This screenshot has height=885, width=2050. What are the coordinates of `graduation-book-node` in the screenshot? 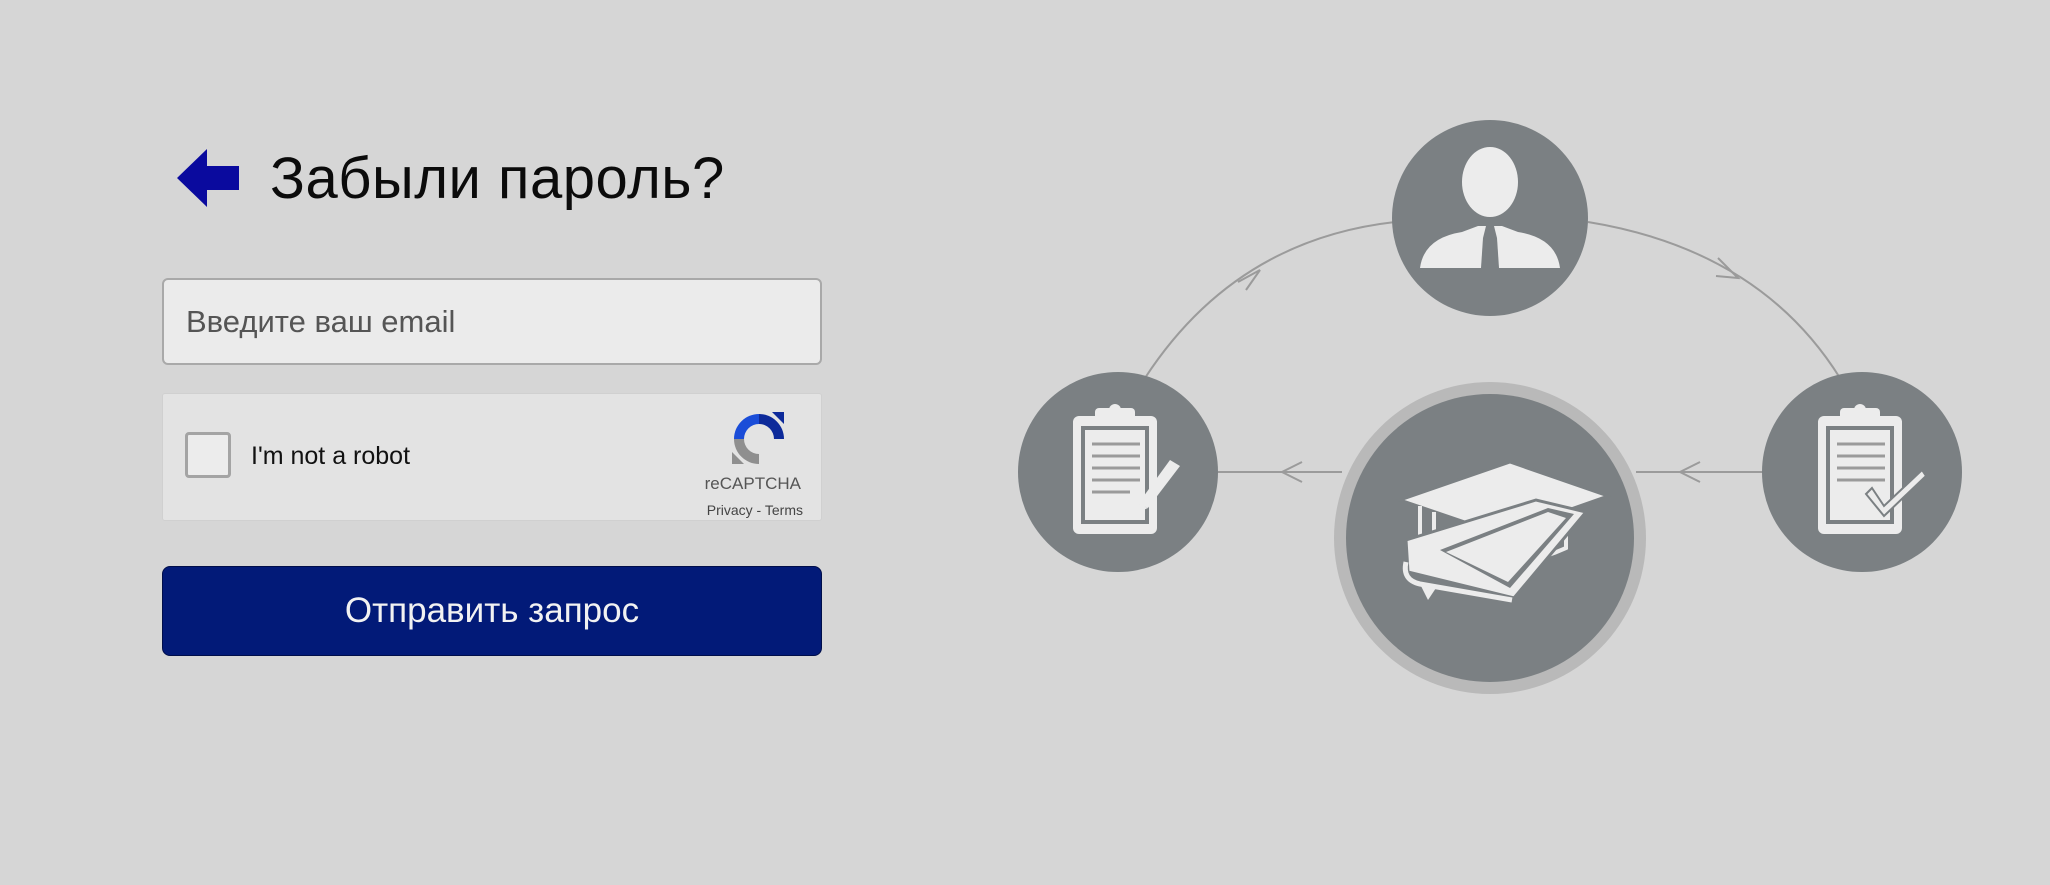 It's located at (1490, 538).